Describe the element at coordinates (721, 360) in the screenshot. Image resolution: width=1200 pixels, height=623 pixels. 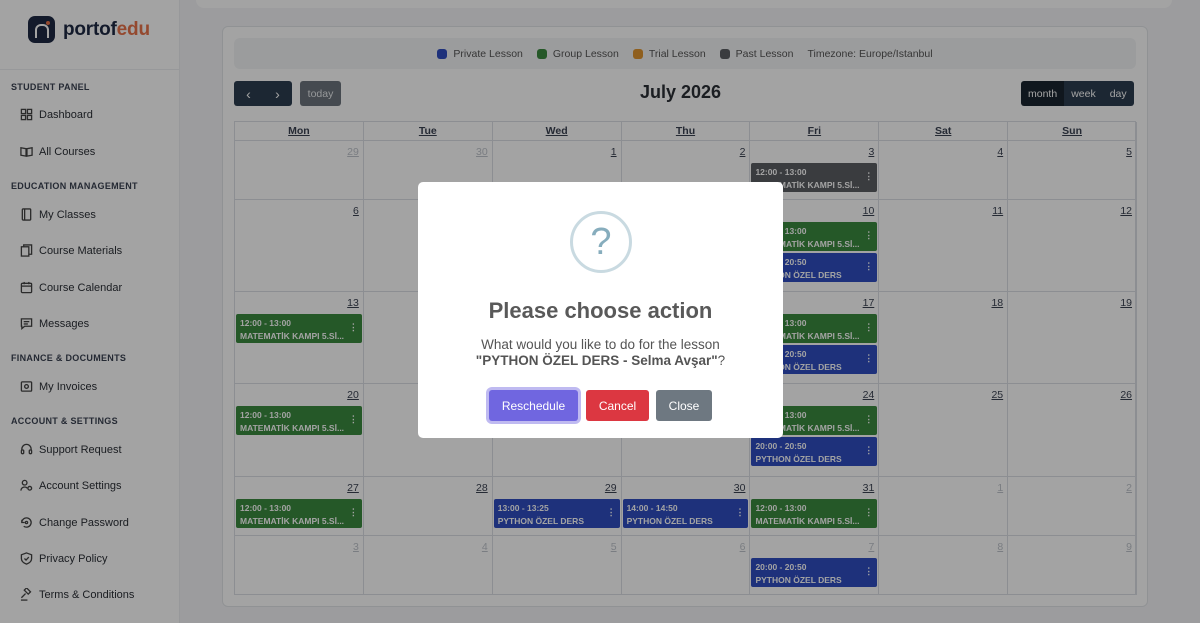
I see `dialog-message-suffix: ?` at that location.